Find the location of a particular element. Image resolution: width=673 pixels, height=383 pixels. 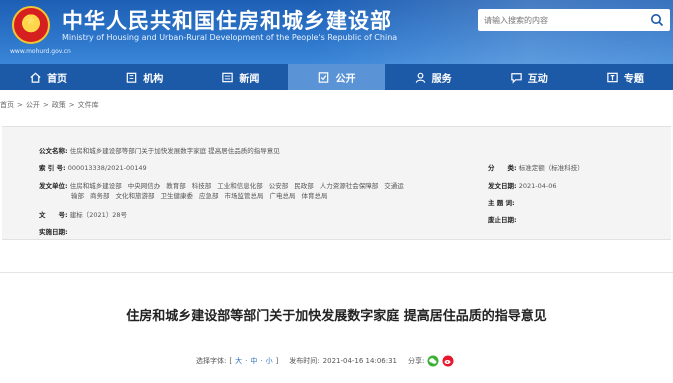

breadcrumb-open: 公开 is located at coordinates (33, 105).